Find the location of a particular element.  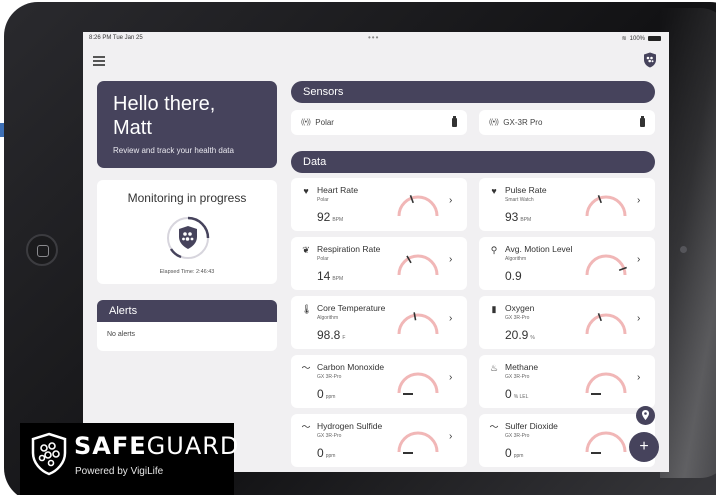

tile-value: 14 BPM is located at coordinates (330, 276).